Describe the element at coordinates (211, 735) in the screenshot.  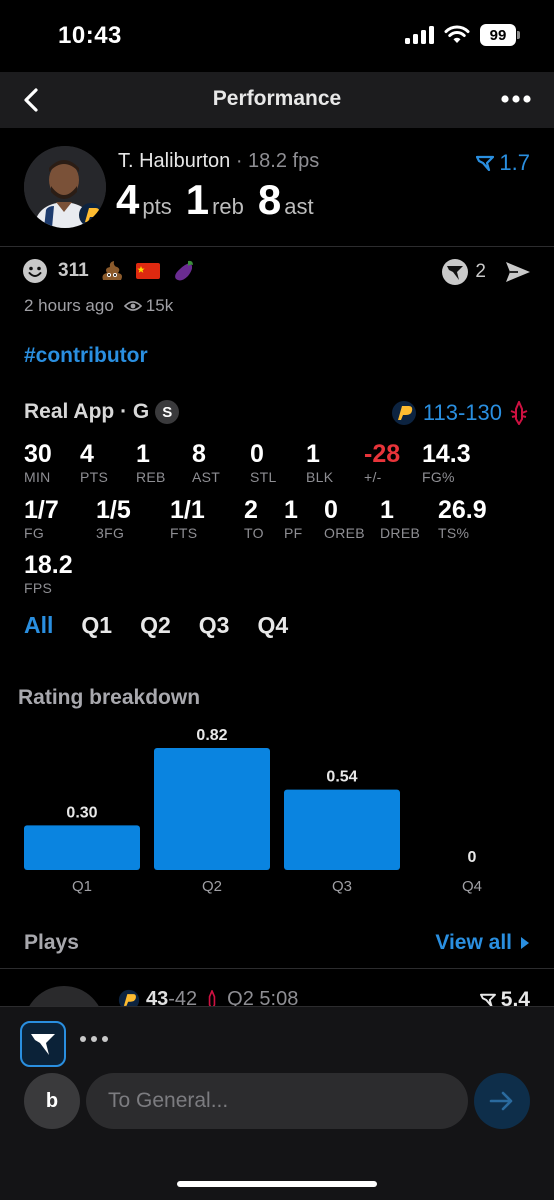
I see `chart-value-label: 0.82` at that location.